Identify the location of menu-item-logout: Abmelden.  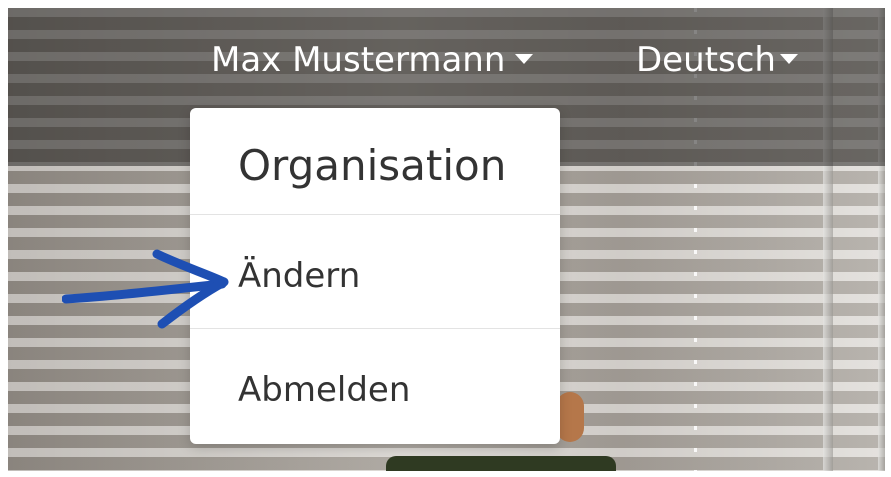
(324, 390).